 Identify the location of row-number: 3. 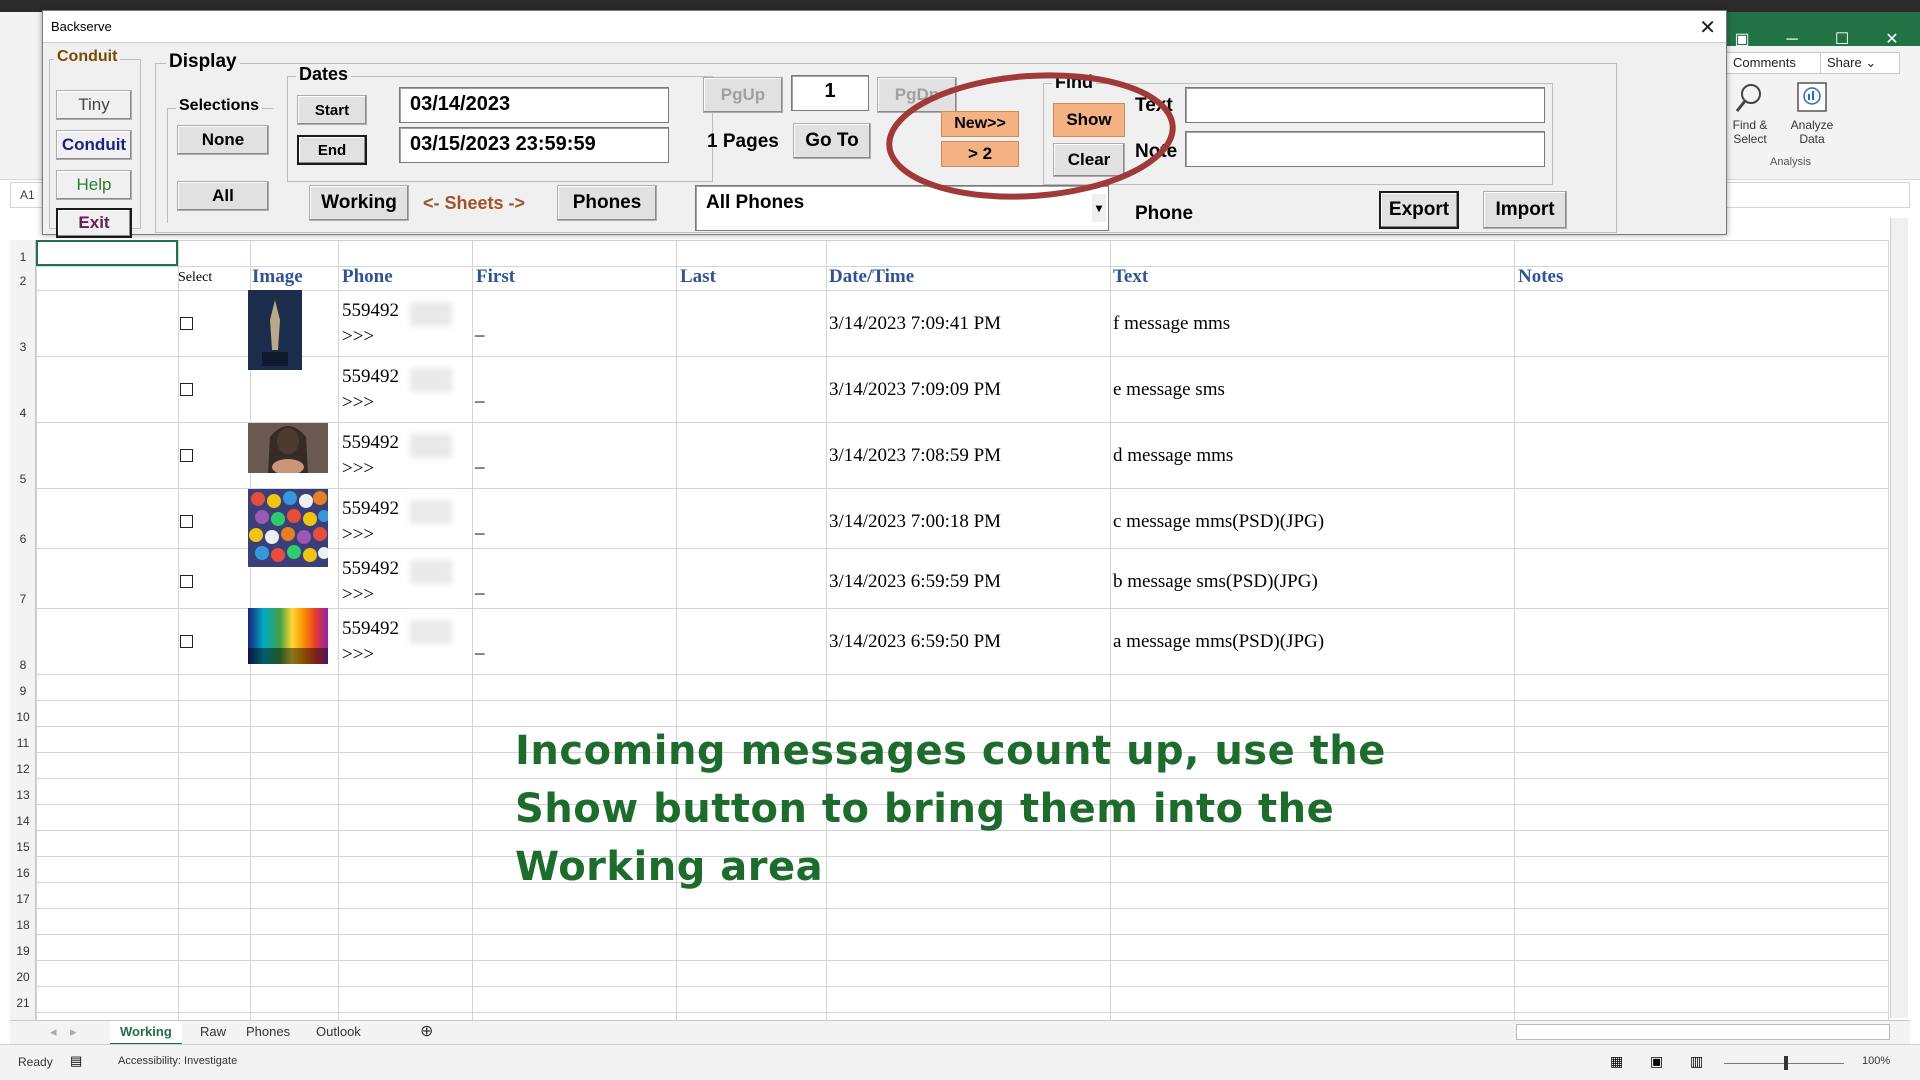
(23, 347).